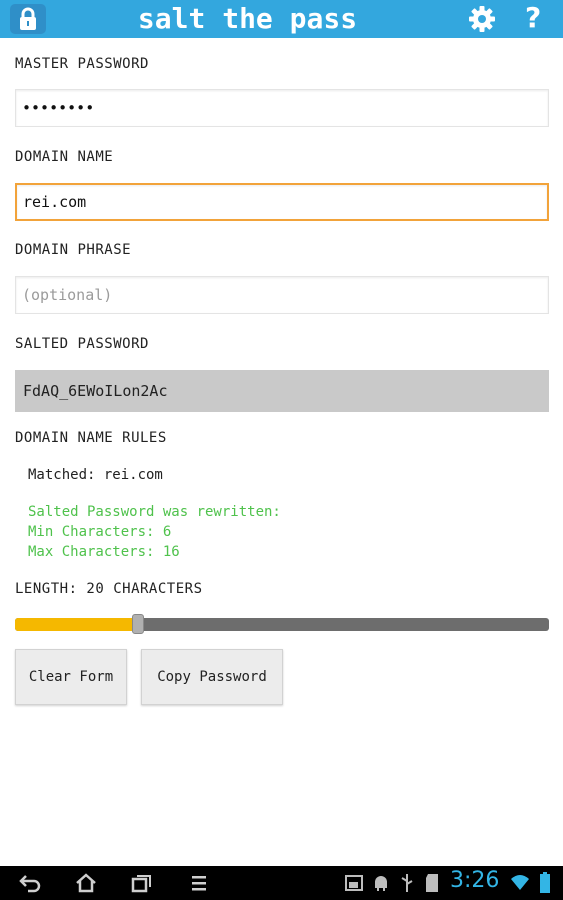 This screenshot has height=900, width=563. I want to click on wifi-icon, so click(520, 882).